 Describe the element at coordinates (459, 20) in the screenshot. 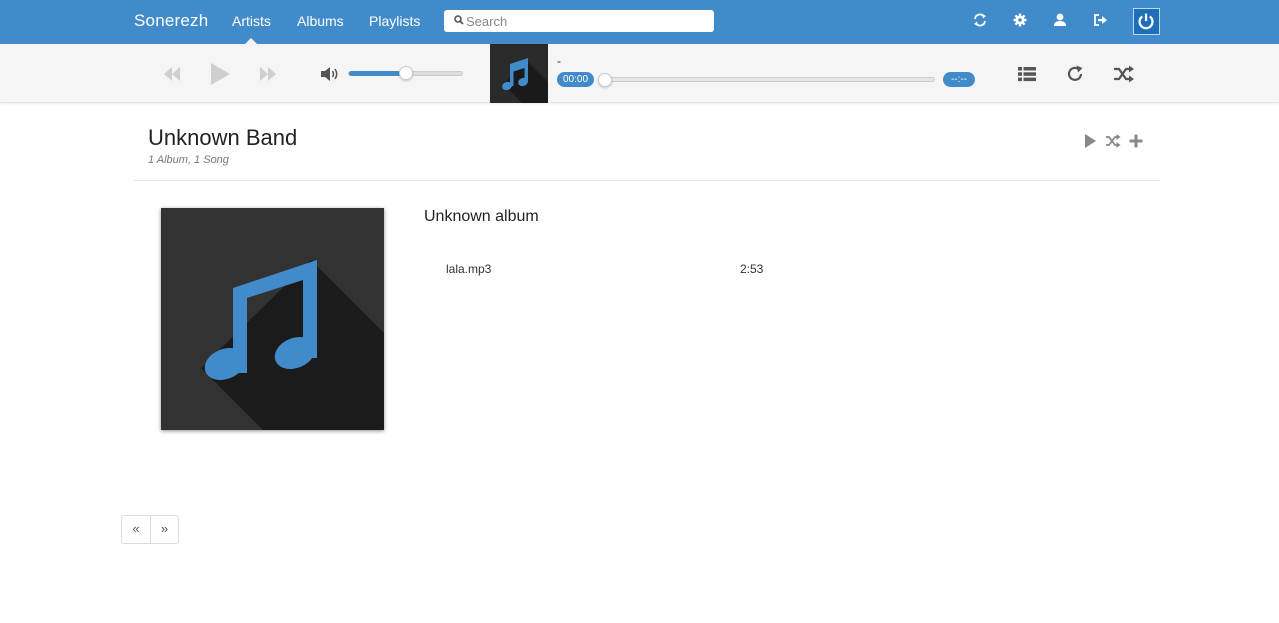

I see `search-icon` at that location.